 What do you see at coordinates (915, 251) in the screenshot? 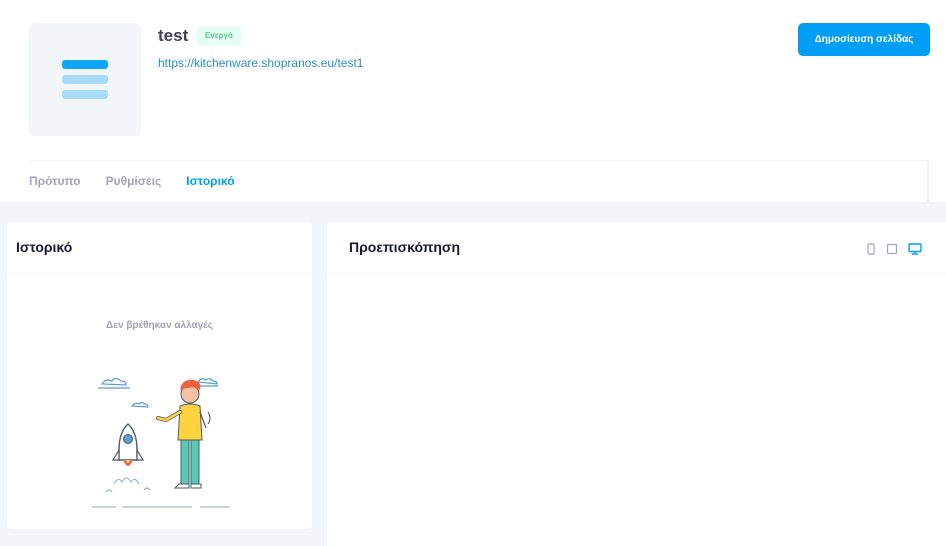
I see `desktop-icon` at bounding box center [915, 251].